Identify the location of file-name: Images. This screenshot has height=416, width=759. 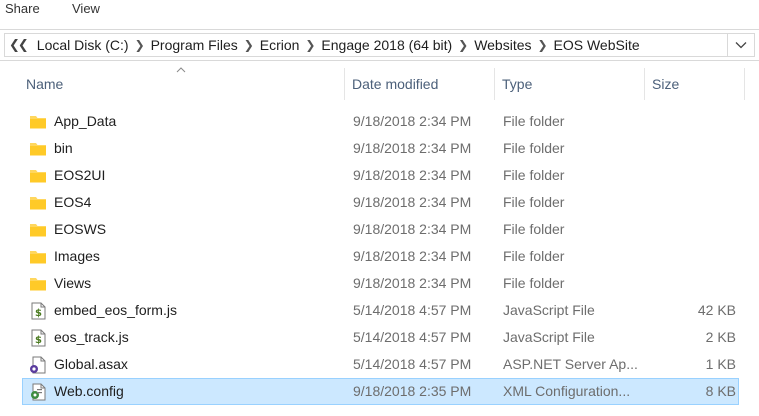
(77, 256).